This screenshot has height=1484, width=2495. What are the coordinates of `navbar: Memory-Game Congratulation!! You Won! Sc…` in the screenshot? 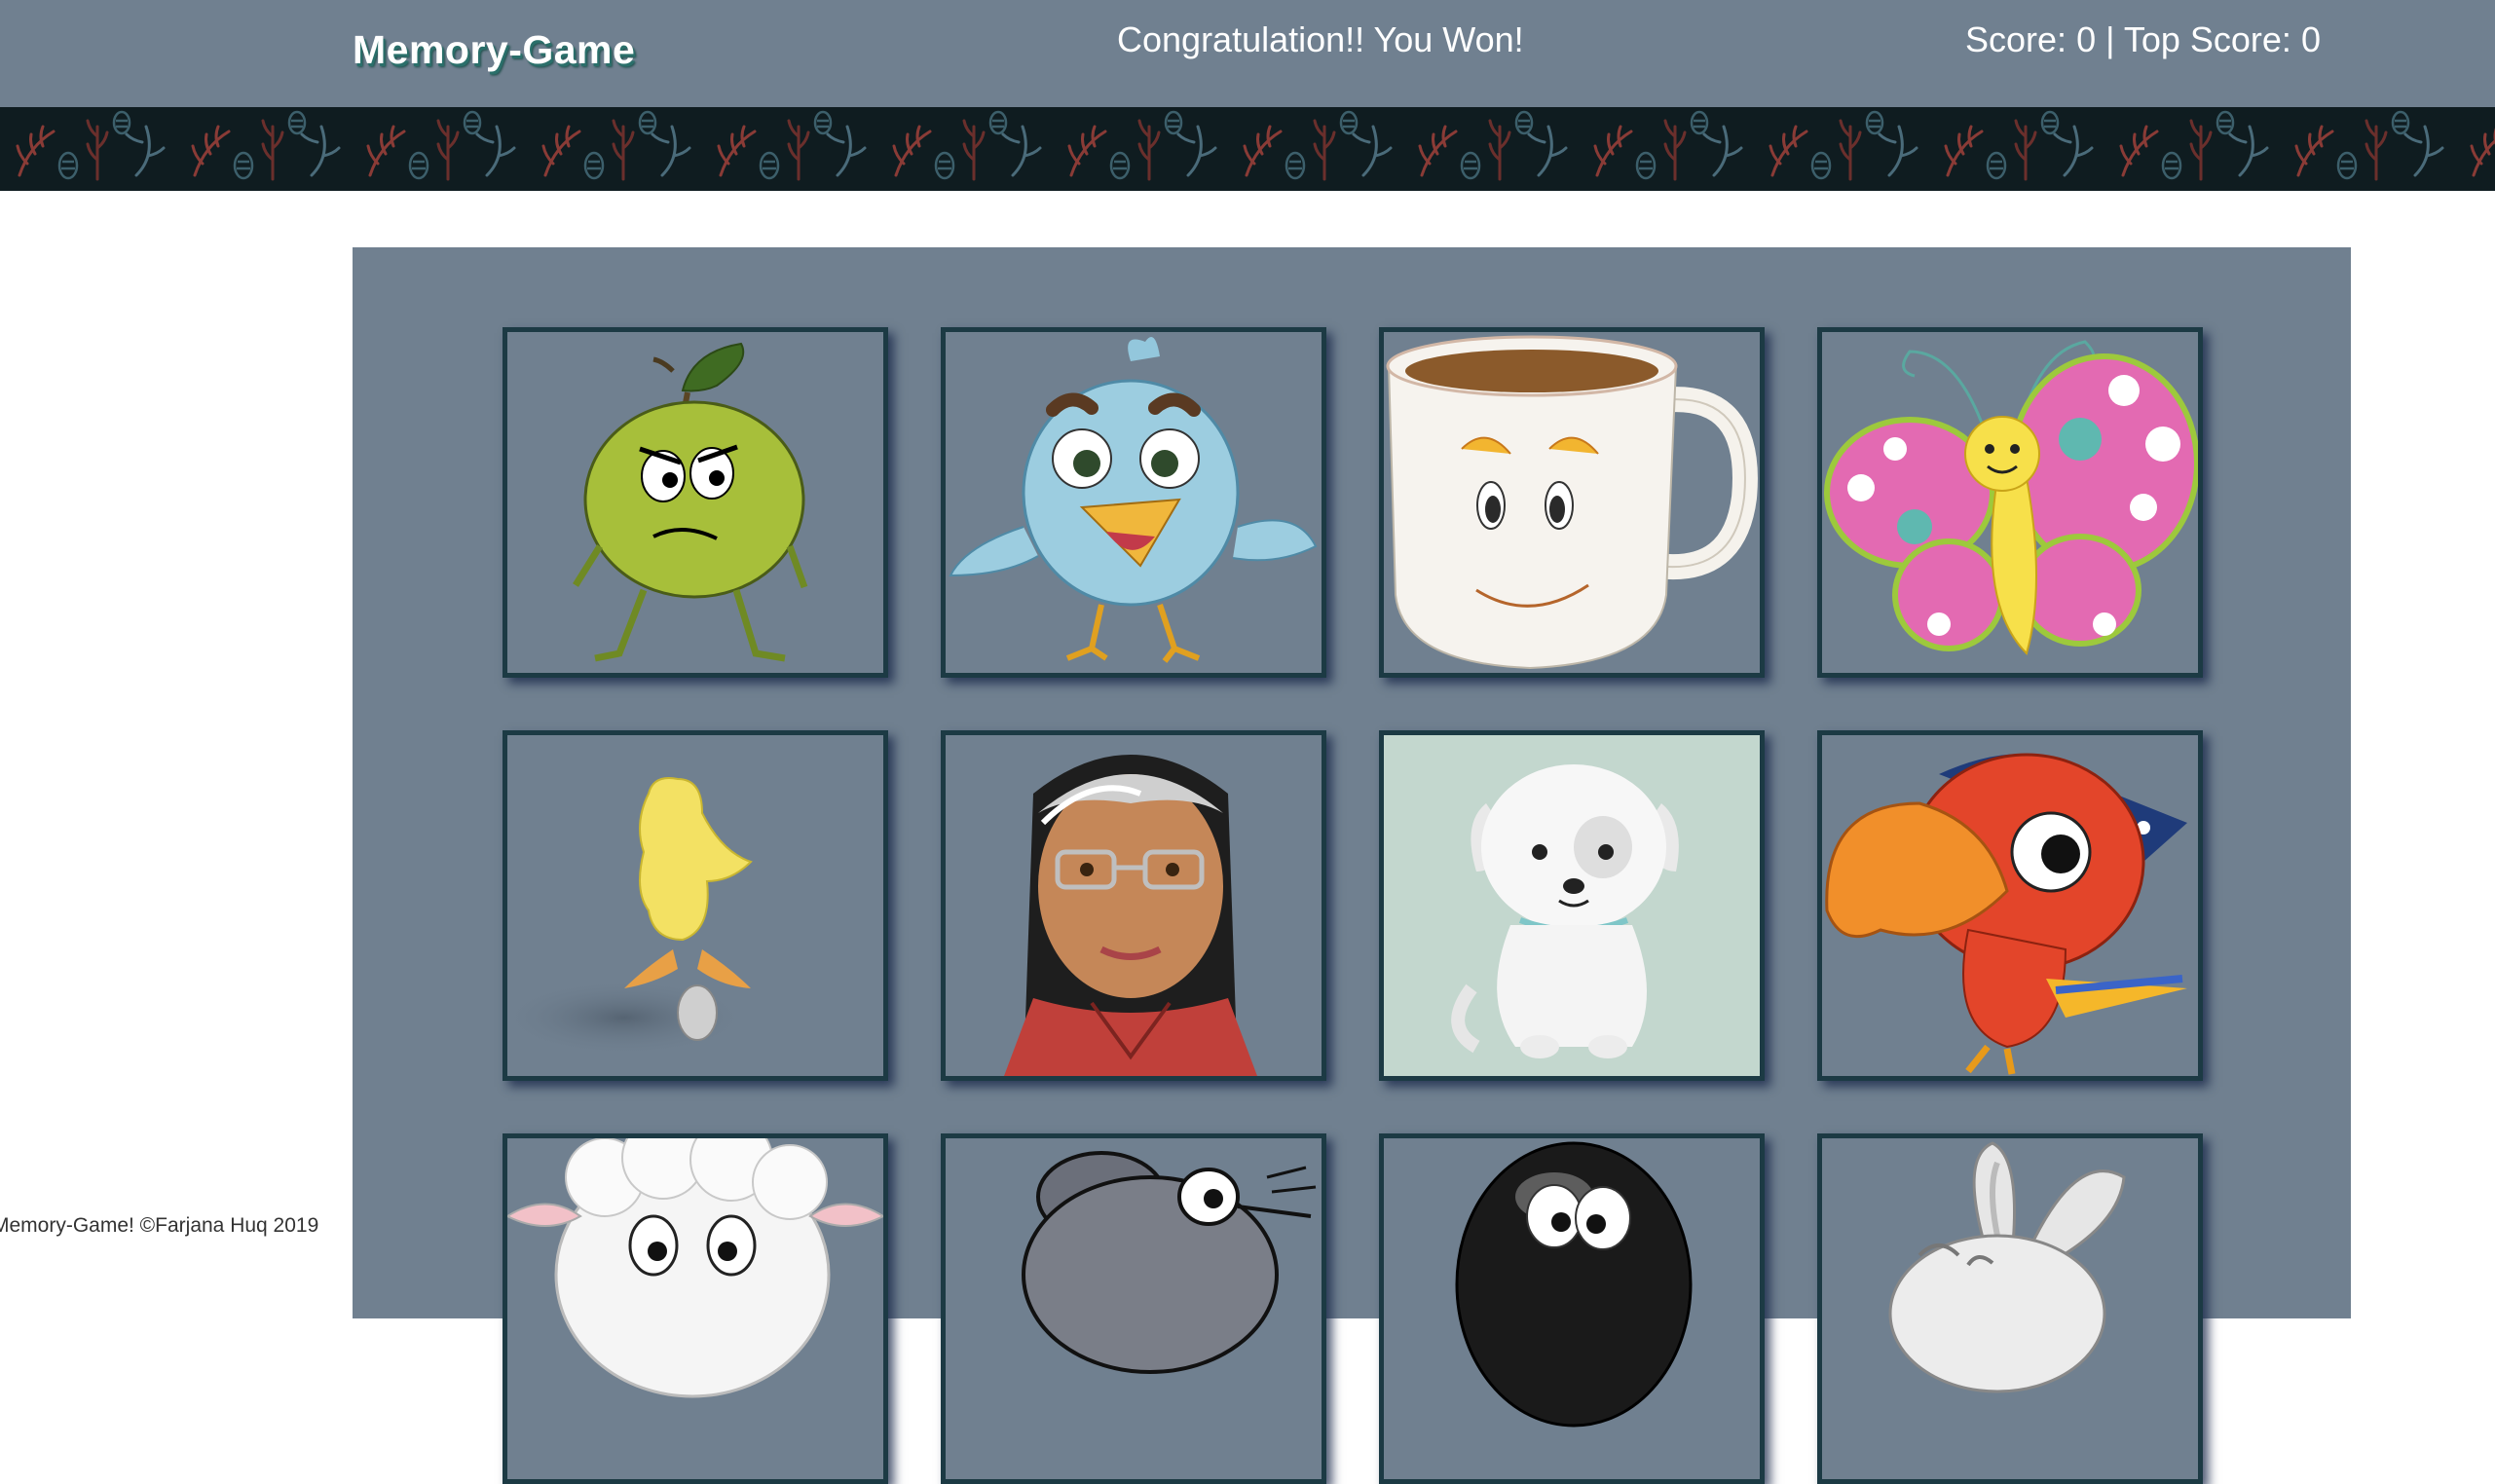 It's located at (1247, 53).